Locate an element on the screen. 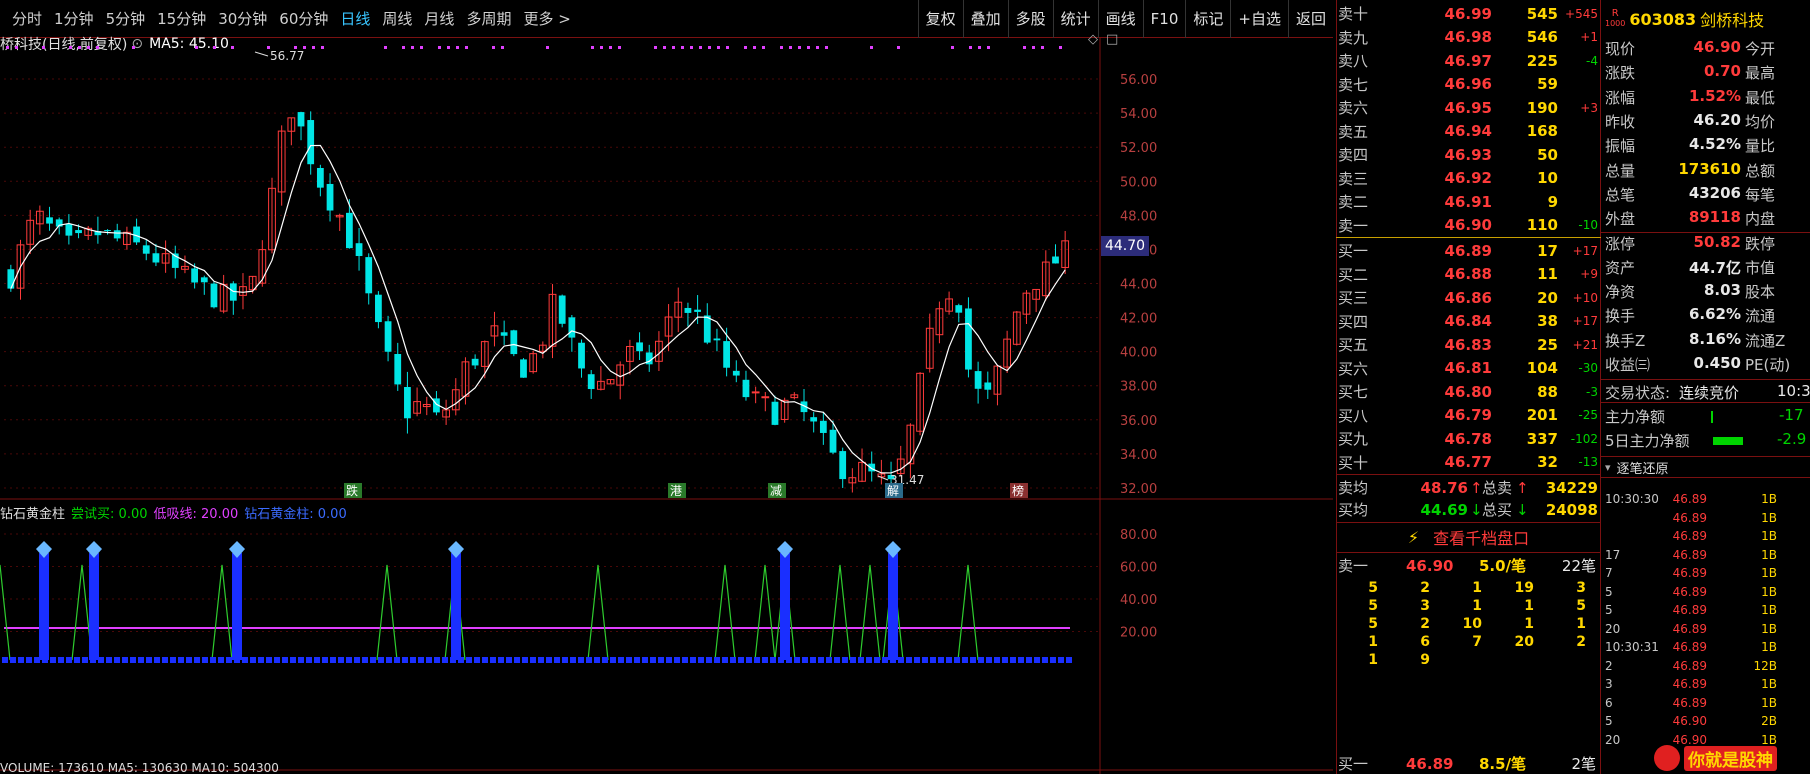 This screenshot has width=1810, height=774. y-axis-label: 38.00 is located at coordinates (1138, 387).